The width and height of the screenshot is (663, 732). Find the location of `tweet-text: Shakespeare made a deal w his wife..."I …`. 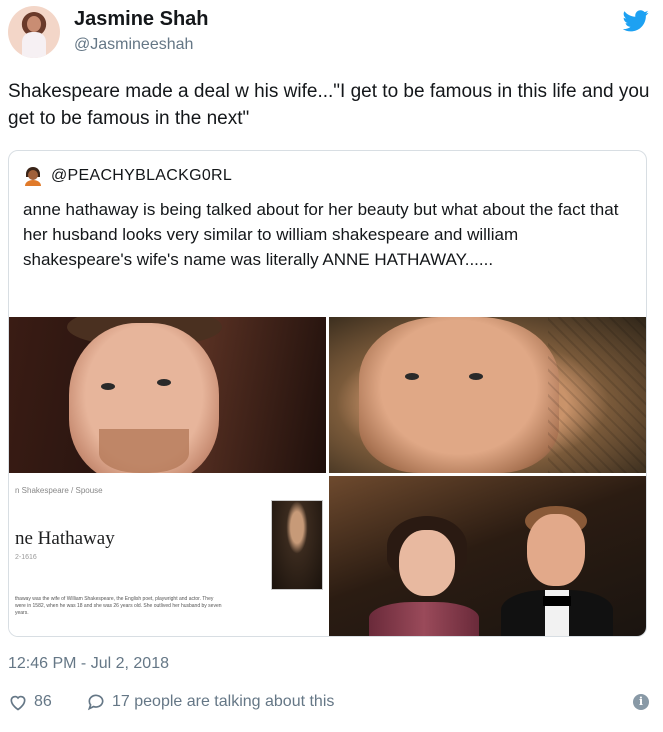

tweet-text: Shakespeare made a deal w his wife..."I … is located at coordinates (329, 105).